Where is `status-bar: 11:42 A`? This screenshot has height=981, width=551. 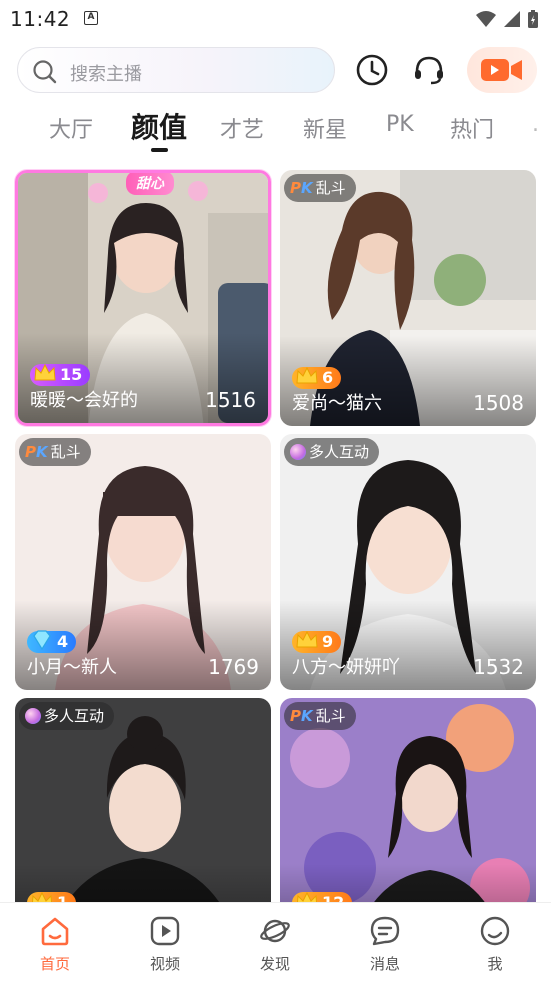 status-bar: 11:42 A is located at coordinates (275, 19).